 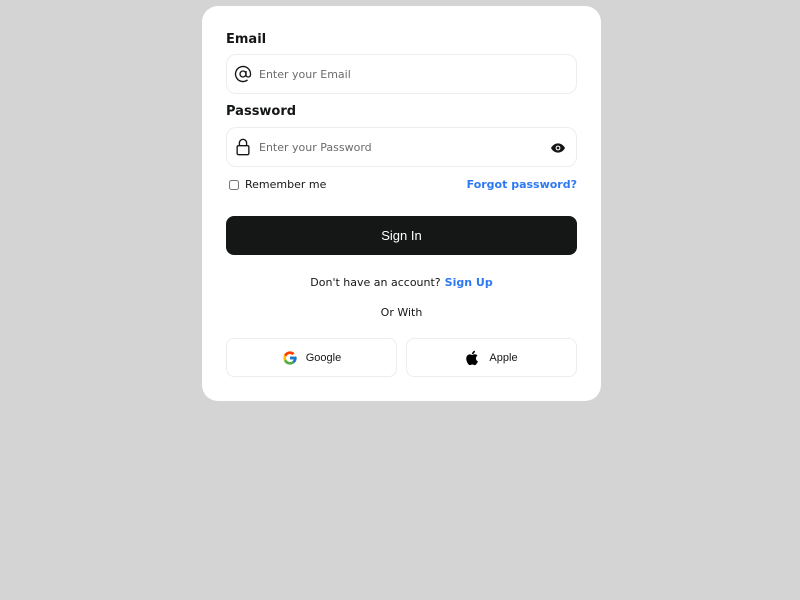 I want to click on remember-me: Remember me, so click(x=276, y=184).